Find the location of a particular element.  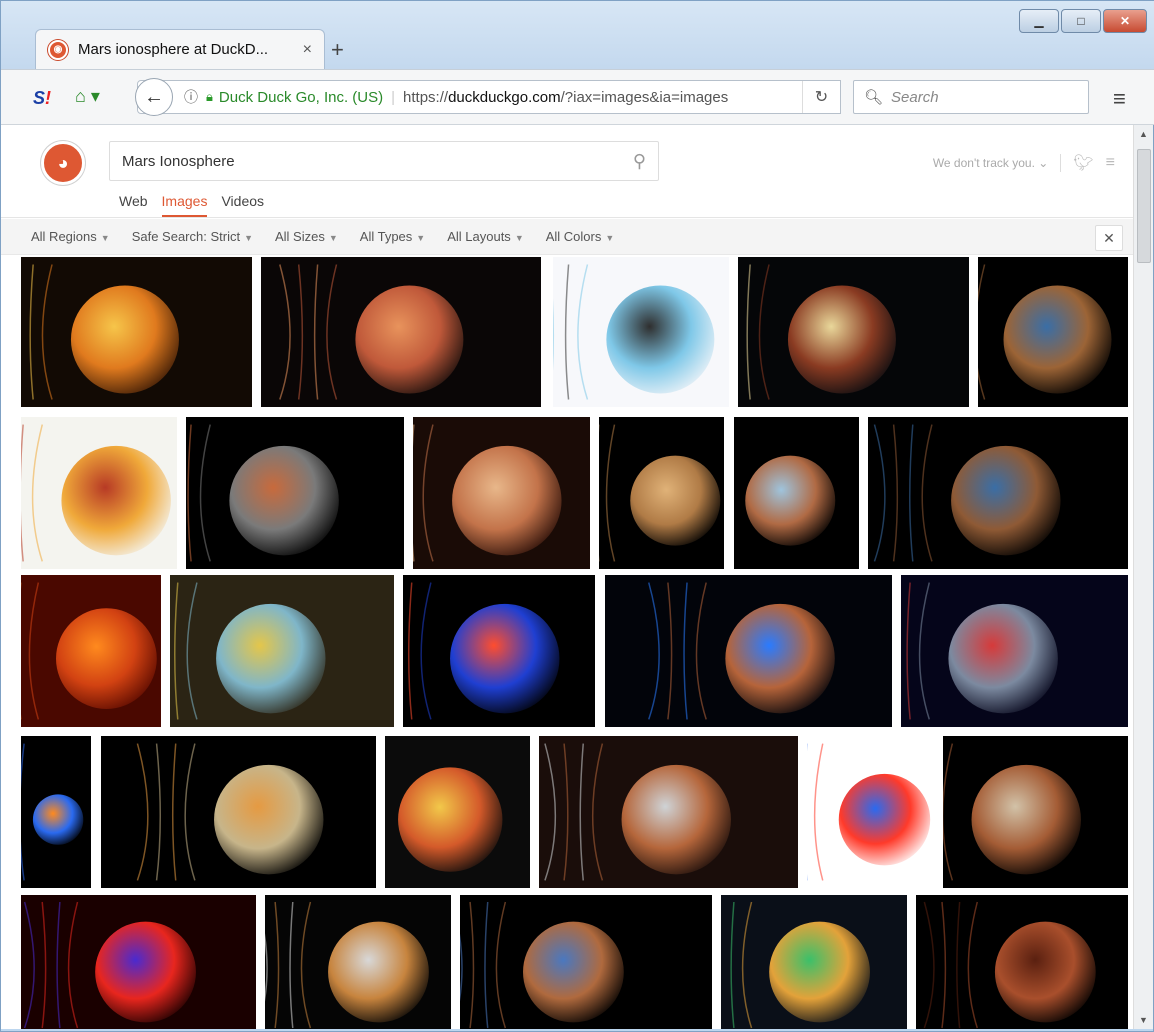

image-result-mars-globe-polar-cap is located at coordinates (796, 493).